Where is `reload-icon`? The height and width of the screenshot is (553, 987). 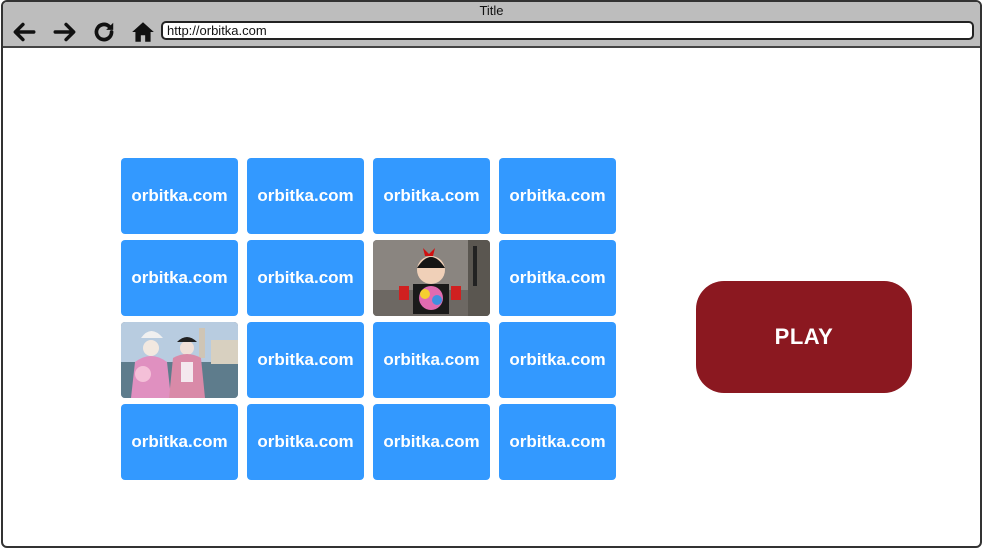
reload-icon is located at coordinates (104, 32).